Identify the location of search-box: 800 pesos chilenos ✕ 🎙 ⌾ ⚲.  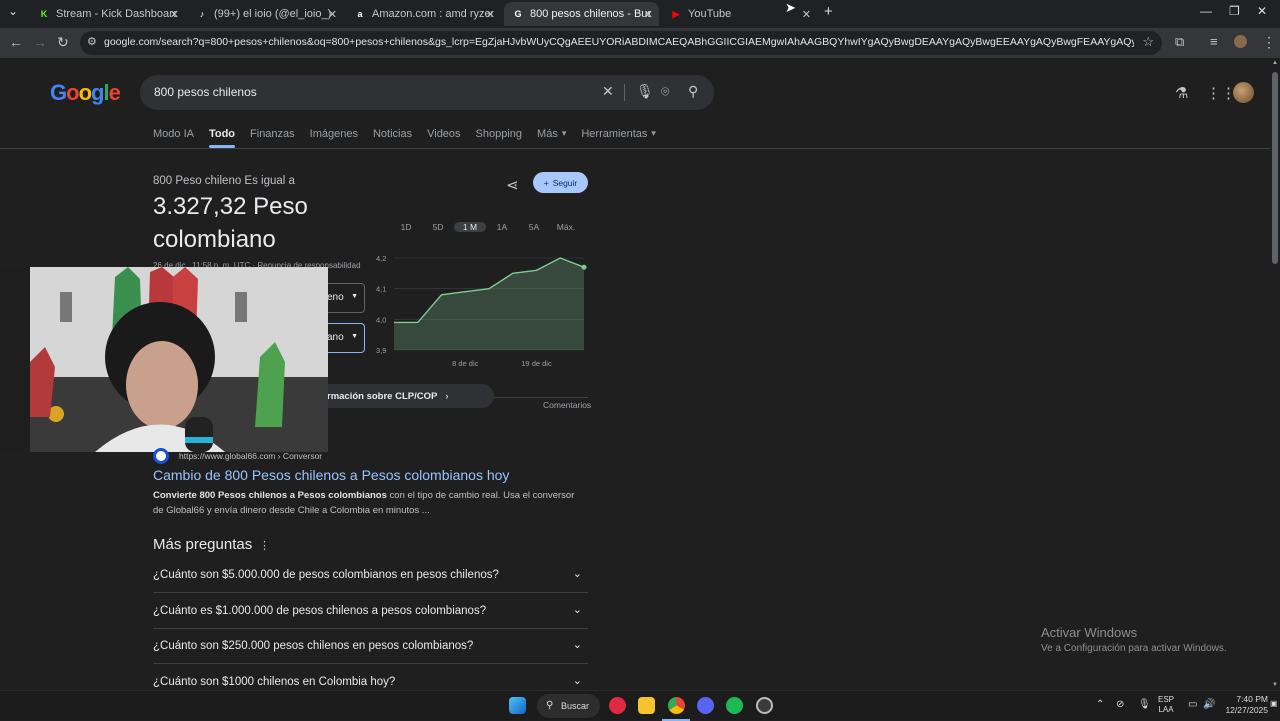
(427, 92).